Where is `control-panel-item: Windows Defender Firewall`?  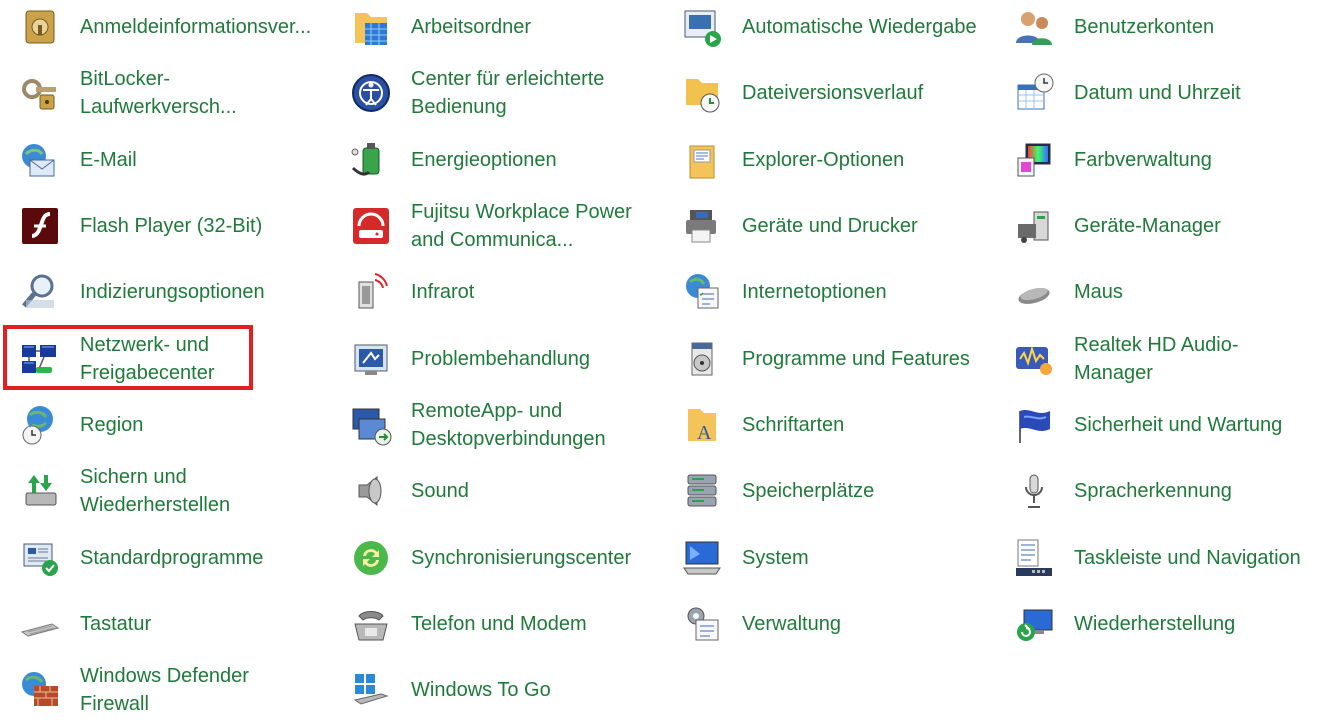
control-panel-item: Windows Defender Firewall is located at coordinates (179, 690).